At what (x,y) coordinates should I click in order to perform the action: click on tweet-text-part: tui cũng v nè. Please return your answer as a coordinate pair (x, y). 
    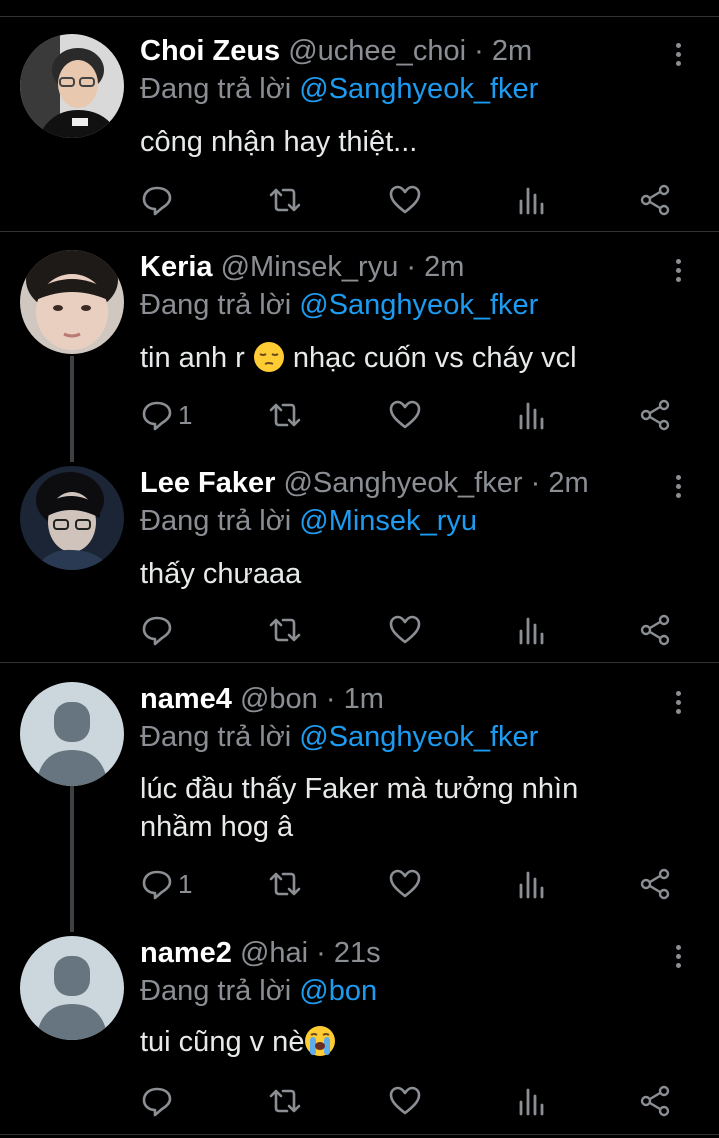
    Looking at the image, I should click on (222, 1042).